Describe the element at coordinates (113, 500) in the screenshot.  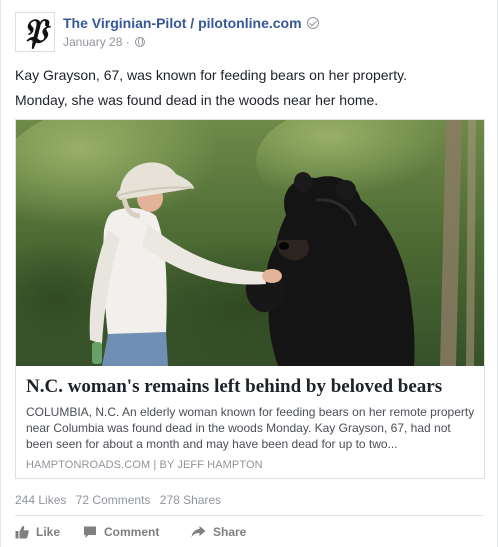
I see `comments-count: 72 Comments` at that location.